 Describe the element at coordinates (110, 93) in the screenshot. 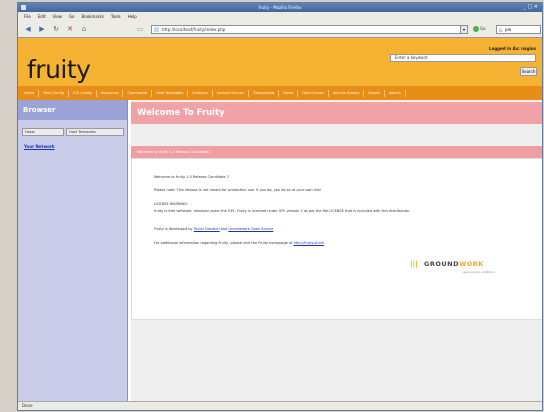

I see `nav-resources: Resources` at that location.